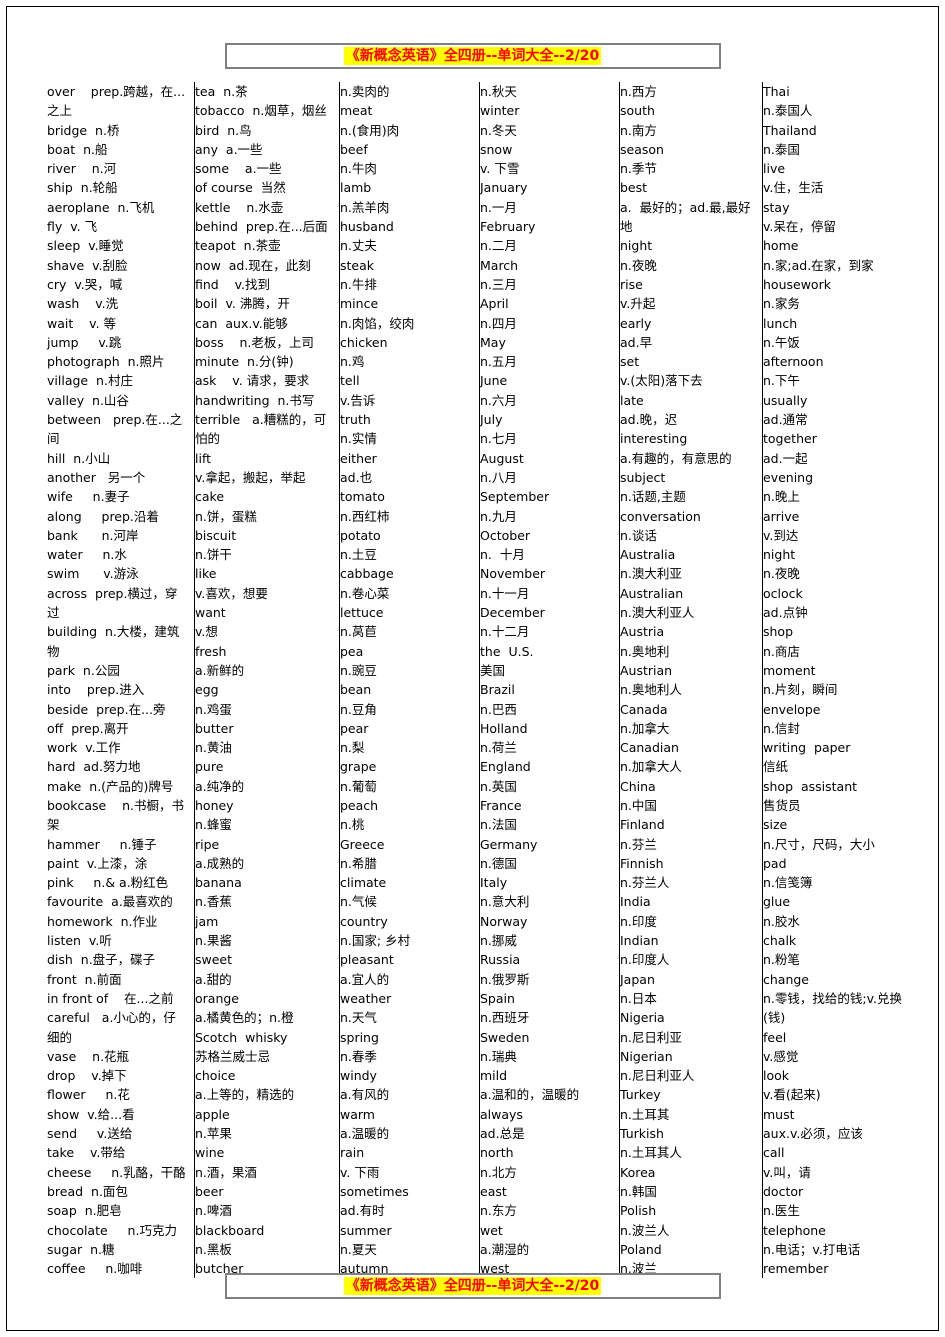 The width and height of the screenshot is (945, 1337). What do you see at coordinates (660, 516) in the screenshot?
I see `vocabulary-entry: conversation` at bounding box center [660, 516].